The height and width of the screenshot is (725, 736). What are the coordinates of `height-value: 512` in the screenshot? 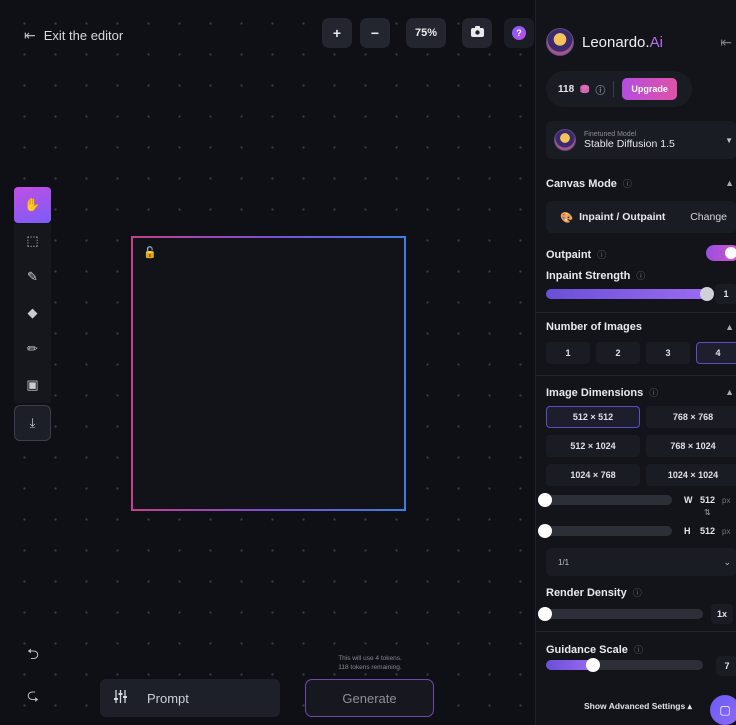 It's located at (707, 531).